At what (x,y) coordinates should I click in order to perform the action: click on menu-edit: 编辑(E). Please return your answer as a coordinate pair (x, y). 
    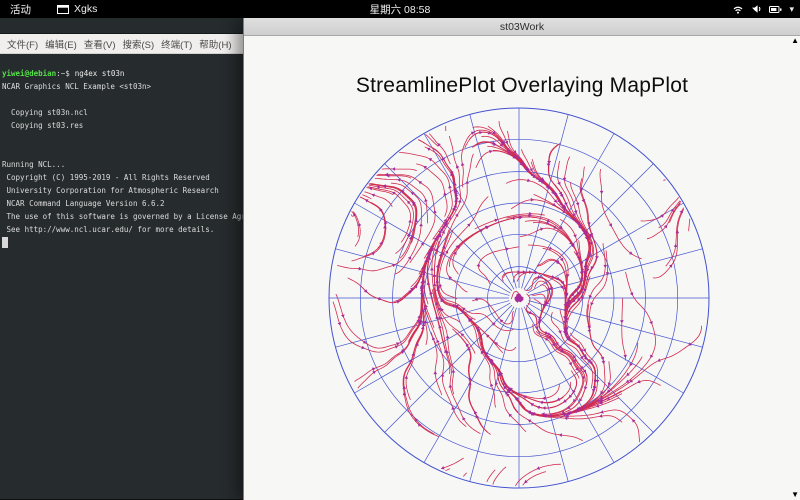
    Looking at the image, I should click on (61, 44).